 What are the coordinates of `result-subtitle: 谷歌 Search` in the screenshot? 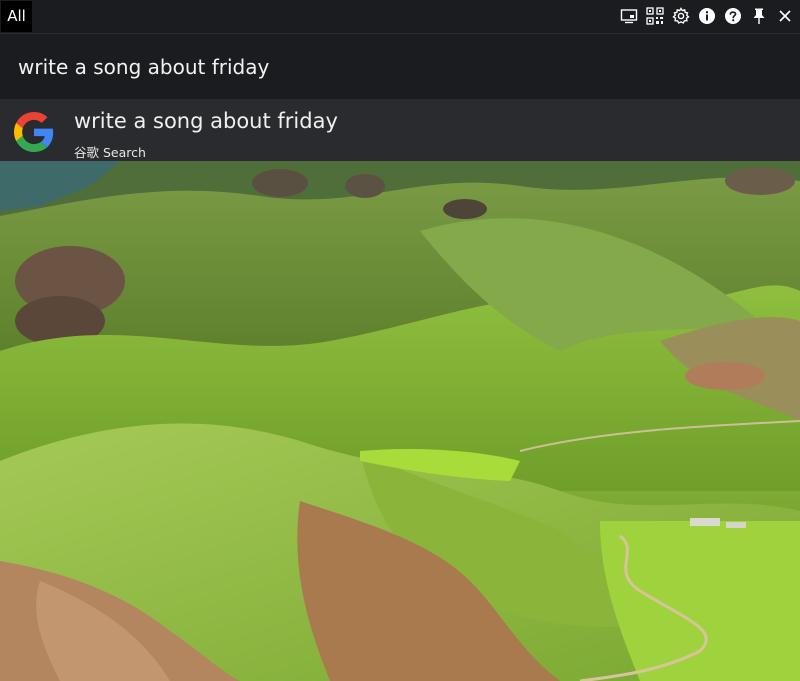 It's located at (110, 152).